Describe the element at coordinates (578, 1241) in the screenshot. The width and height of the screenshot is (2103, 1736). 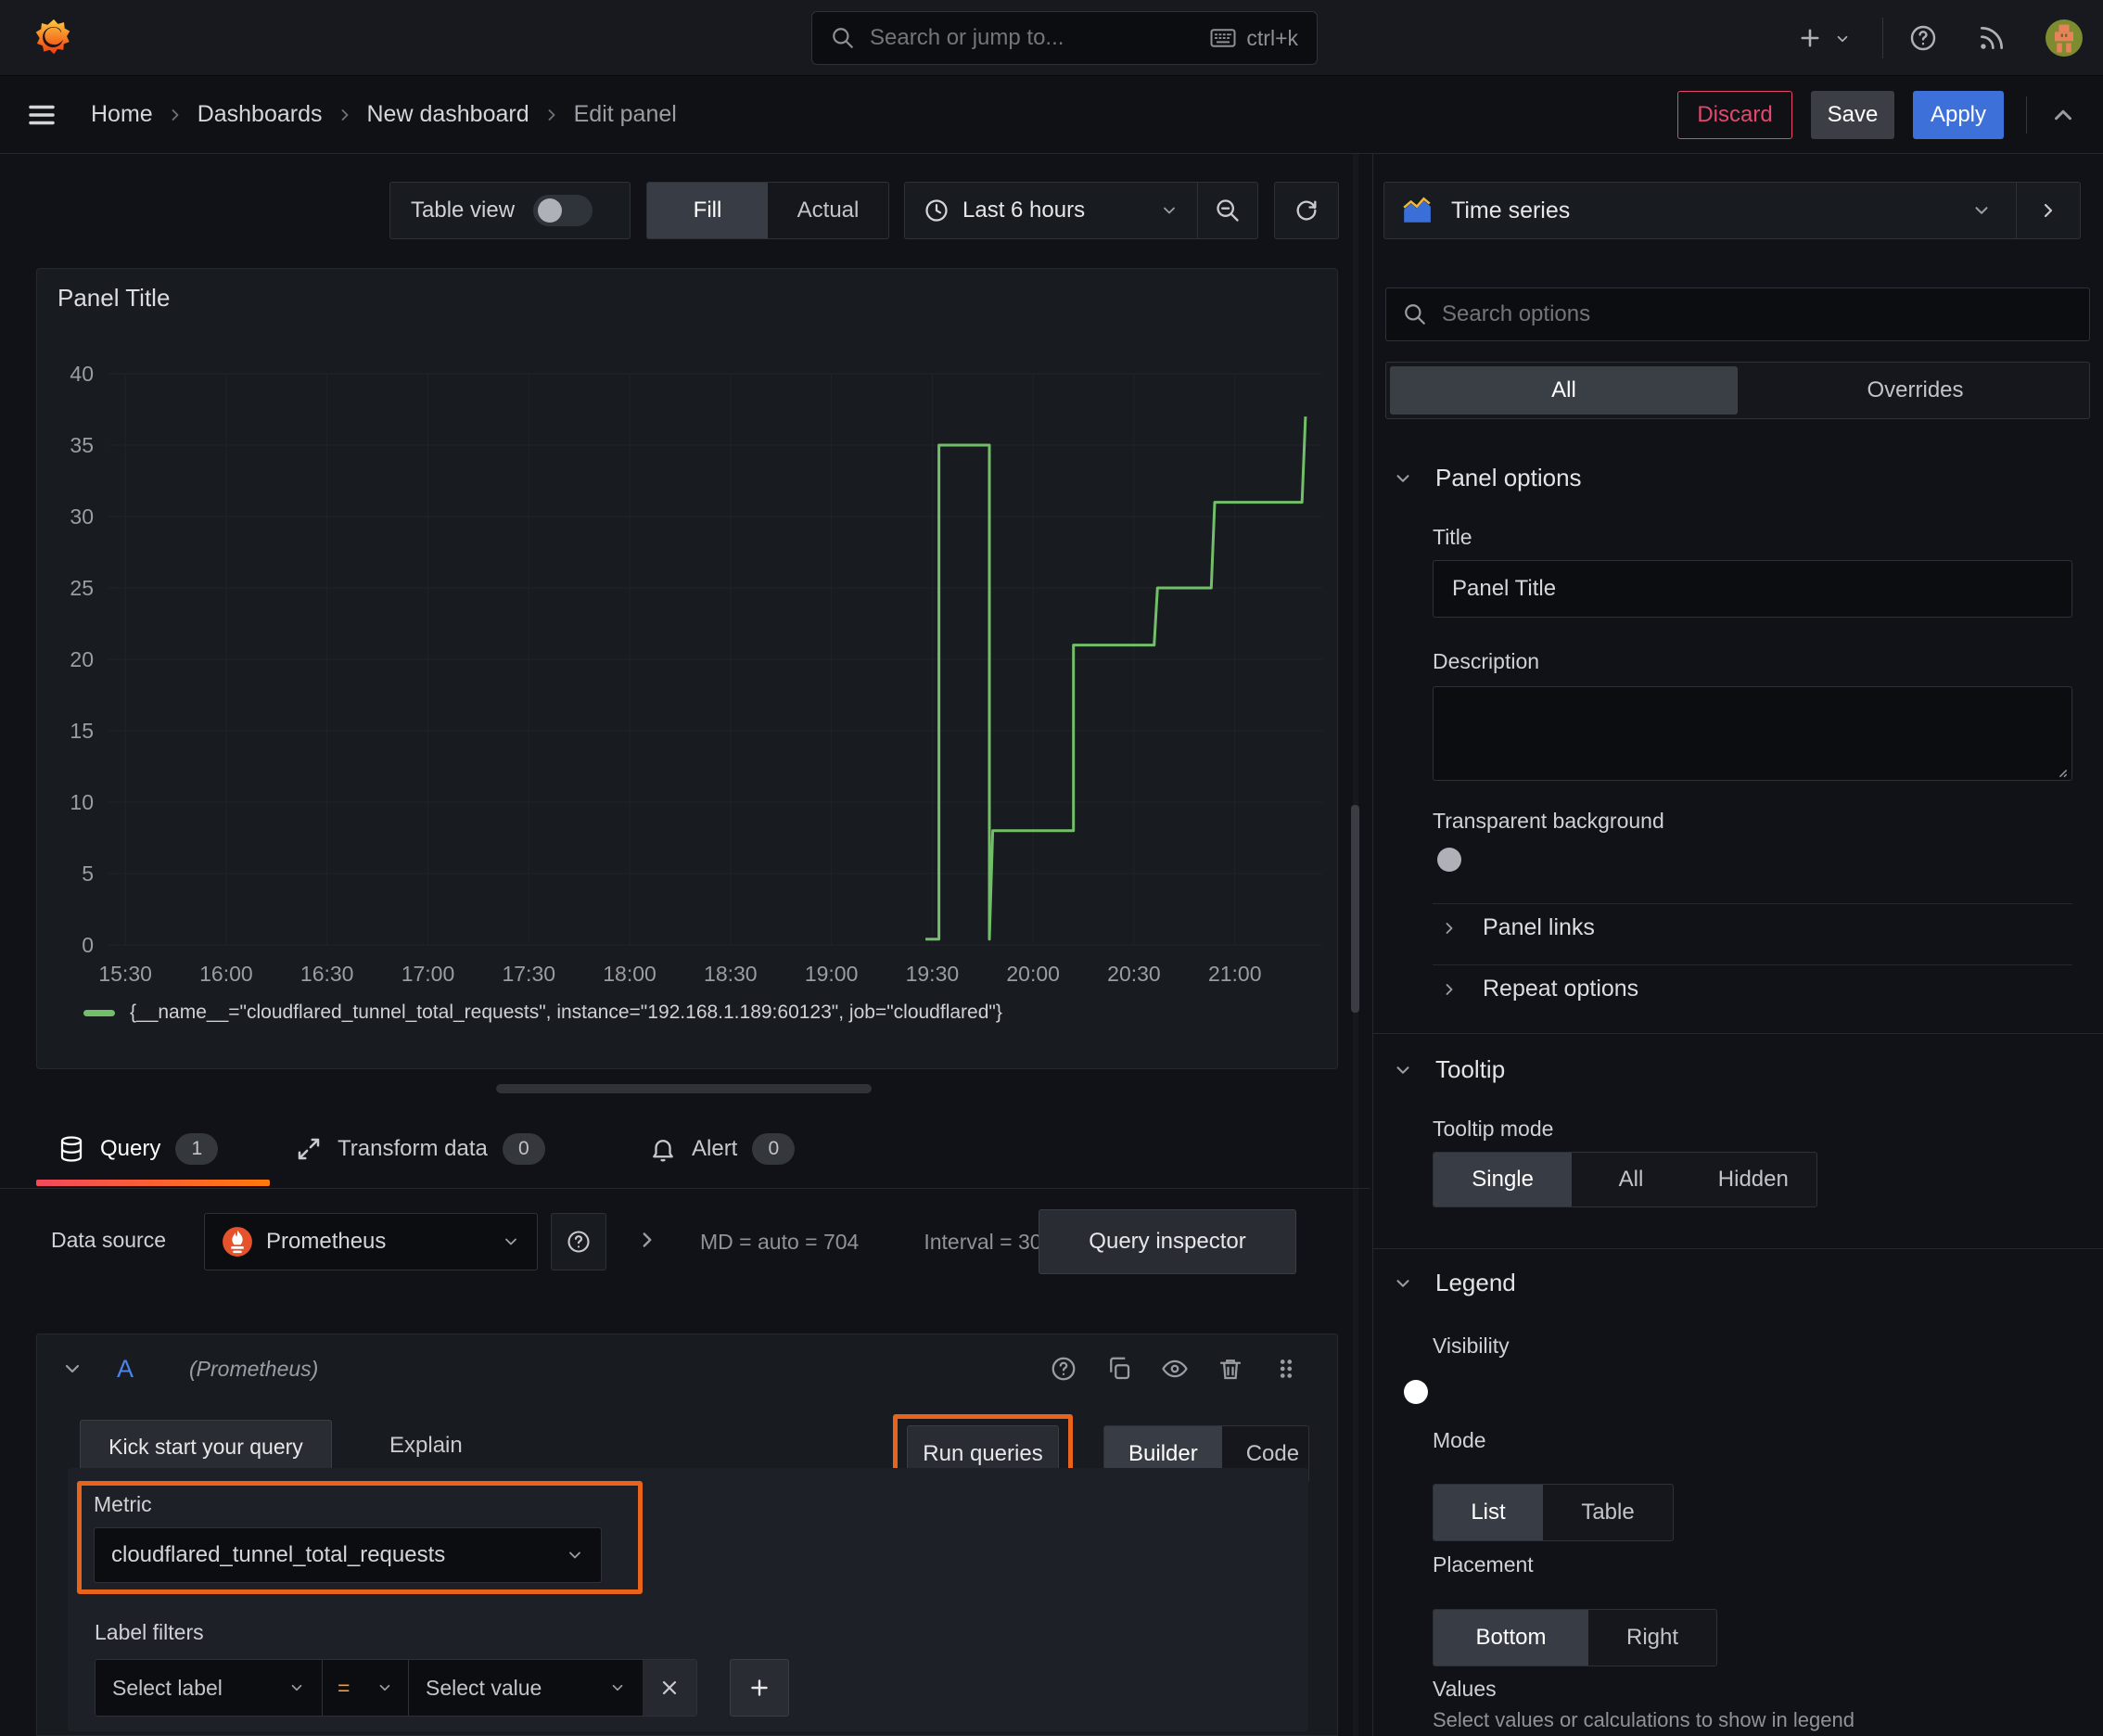
I see `datasource-help-button` at that location.